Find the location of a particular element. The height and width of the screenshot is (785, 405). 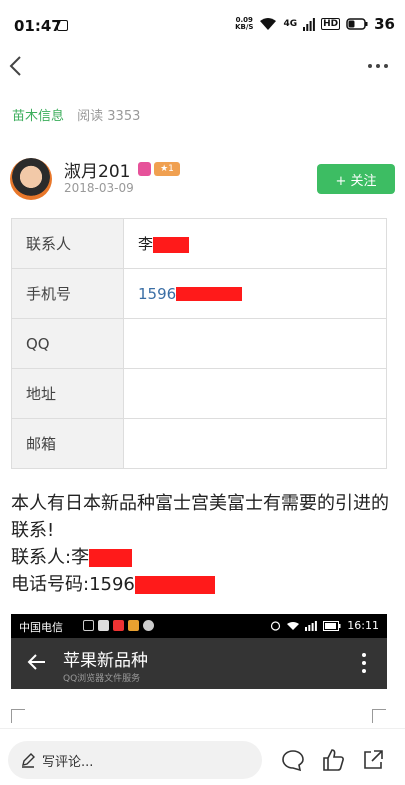

pencil-icon is located at coordinates (28, 760).